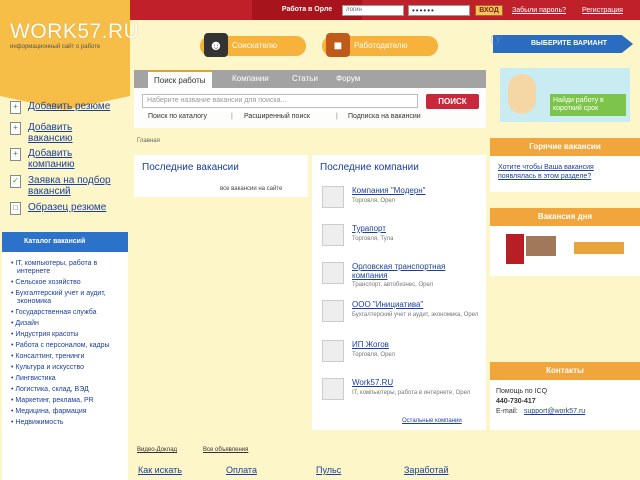  What do you see at coordinates (65, 357) in the screenshot?
I see `catalog-item: • Консалтинг, тренинги` at bounding box center [65, 357].